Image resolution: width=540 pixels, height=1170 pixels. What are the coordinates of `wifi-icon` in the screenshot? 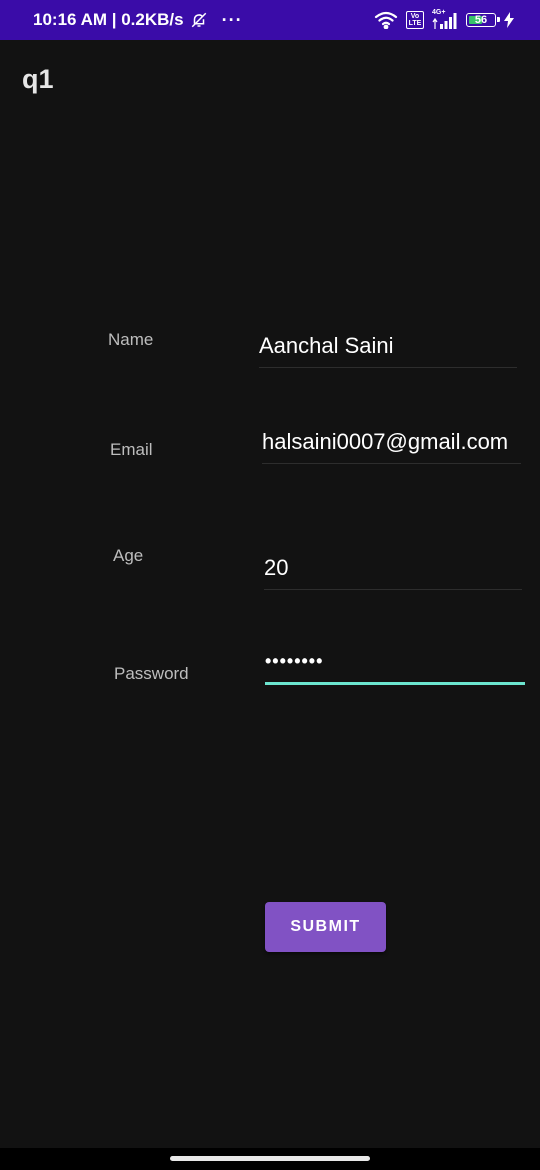 It's located at (386, 20).